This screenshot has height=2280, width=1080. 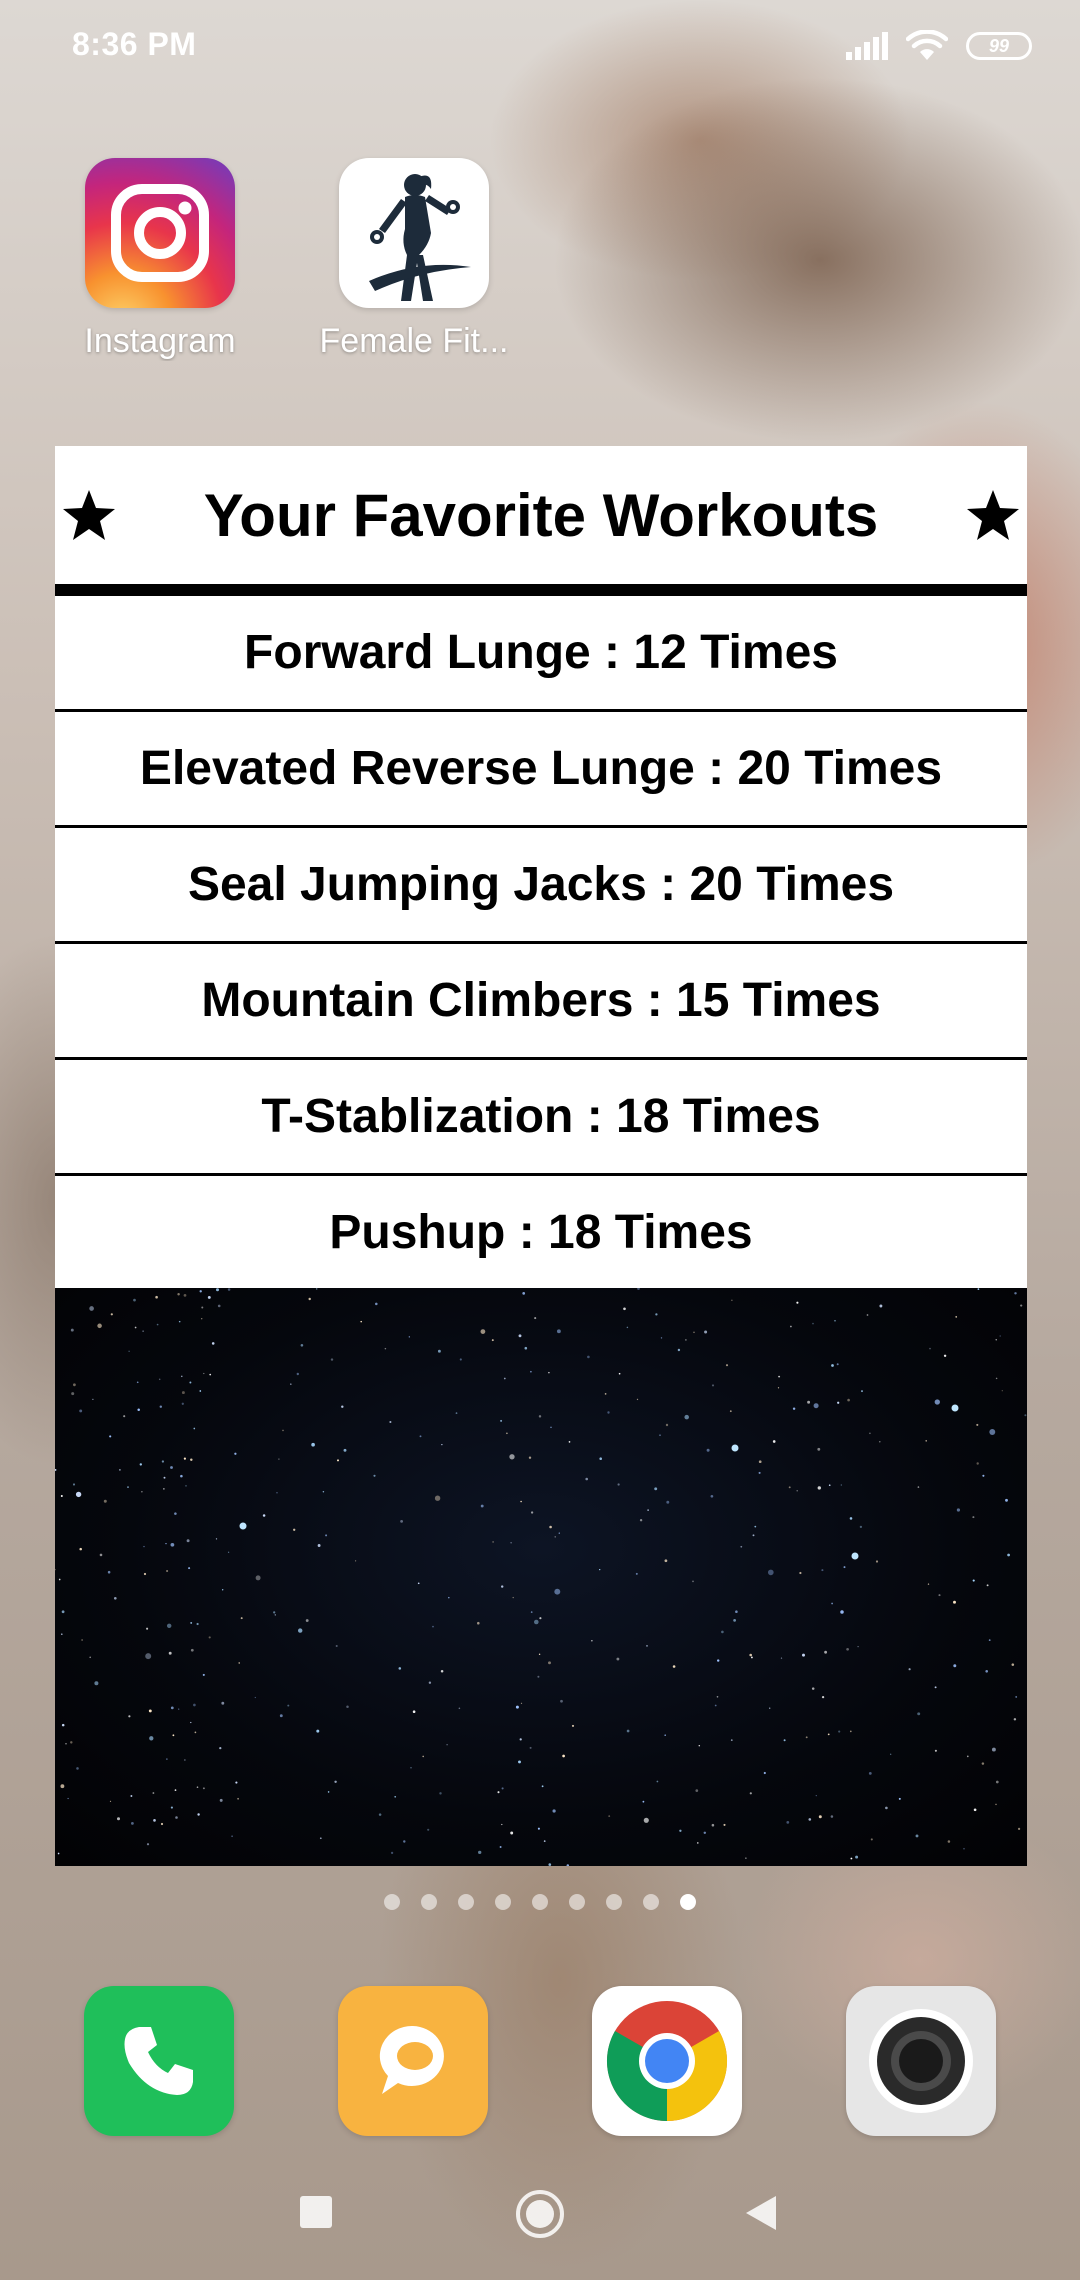 I want to click on star-icon, so click(x=89, y=515).